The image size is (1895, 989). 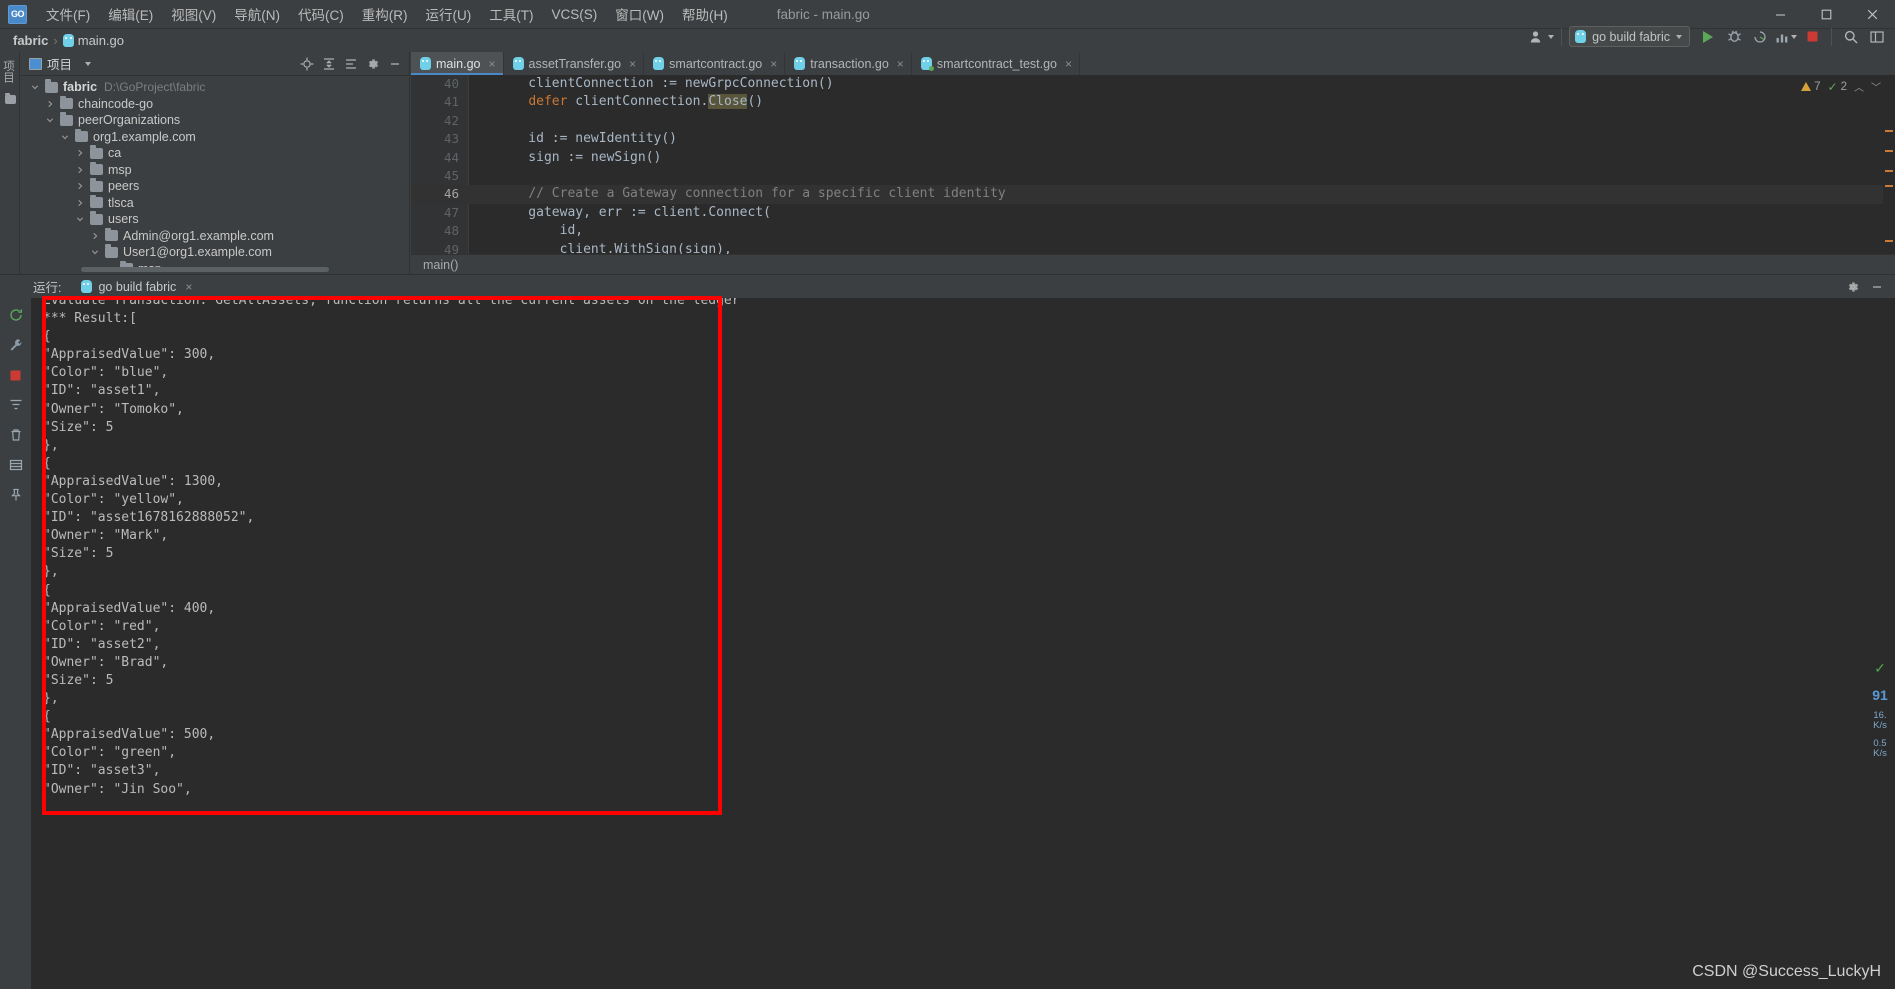 What do you see at coordinates (1811, 87) in the screenshot?
I see `warning-count: 7` at bounding box center [1811, 87].